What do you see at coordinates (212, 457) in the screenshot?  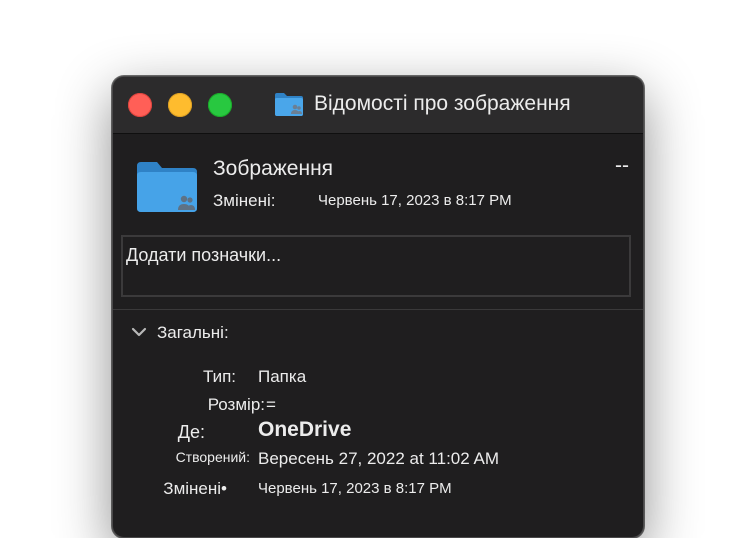 I see `created-label: Створений:` at bounding box center [212, 457].